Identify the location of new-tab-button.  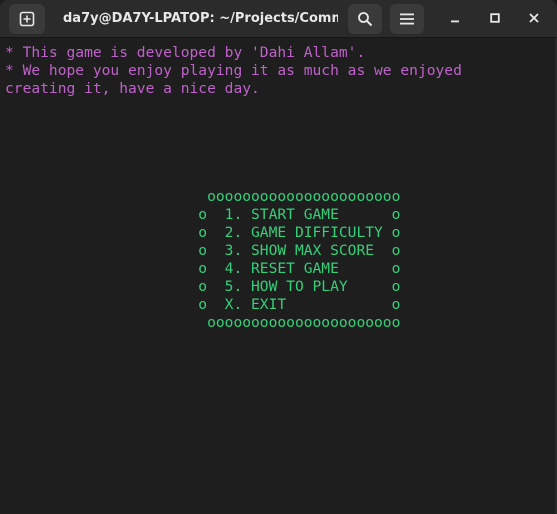
(27, 19).